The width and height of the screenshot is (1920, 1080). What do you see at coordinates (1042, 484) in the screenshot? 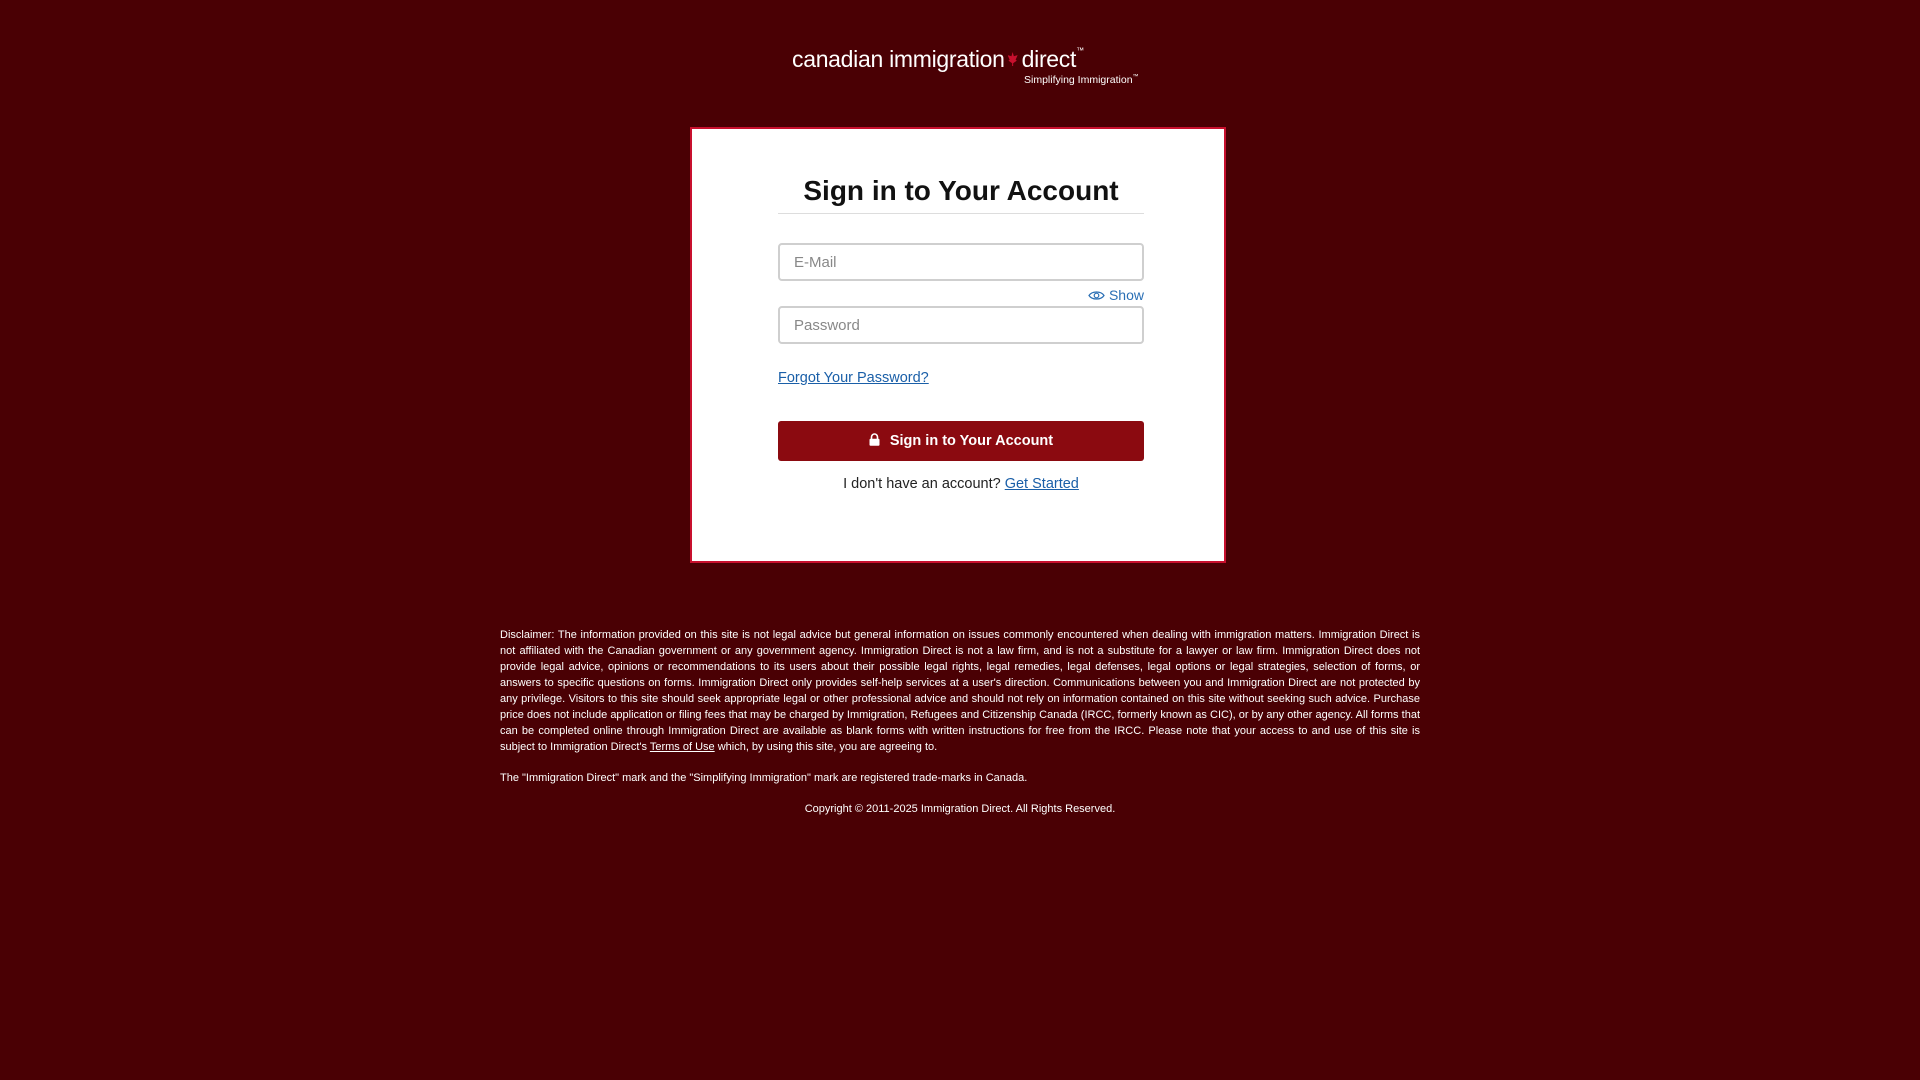
I see `get-started-link: Get Started` at bounding box center [1042, 484].